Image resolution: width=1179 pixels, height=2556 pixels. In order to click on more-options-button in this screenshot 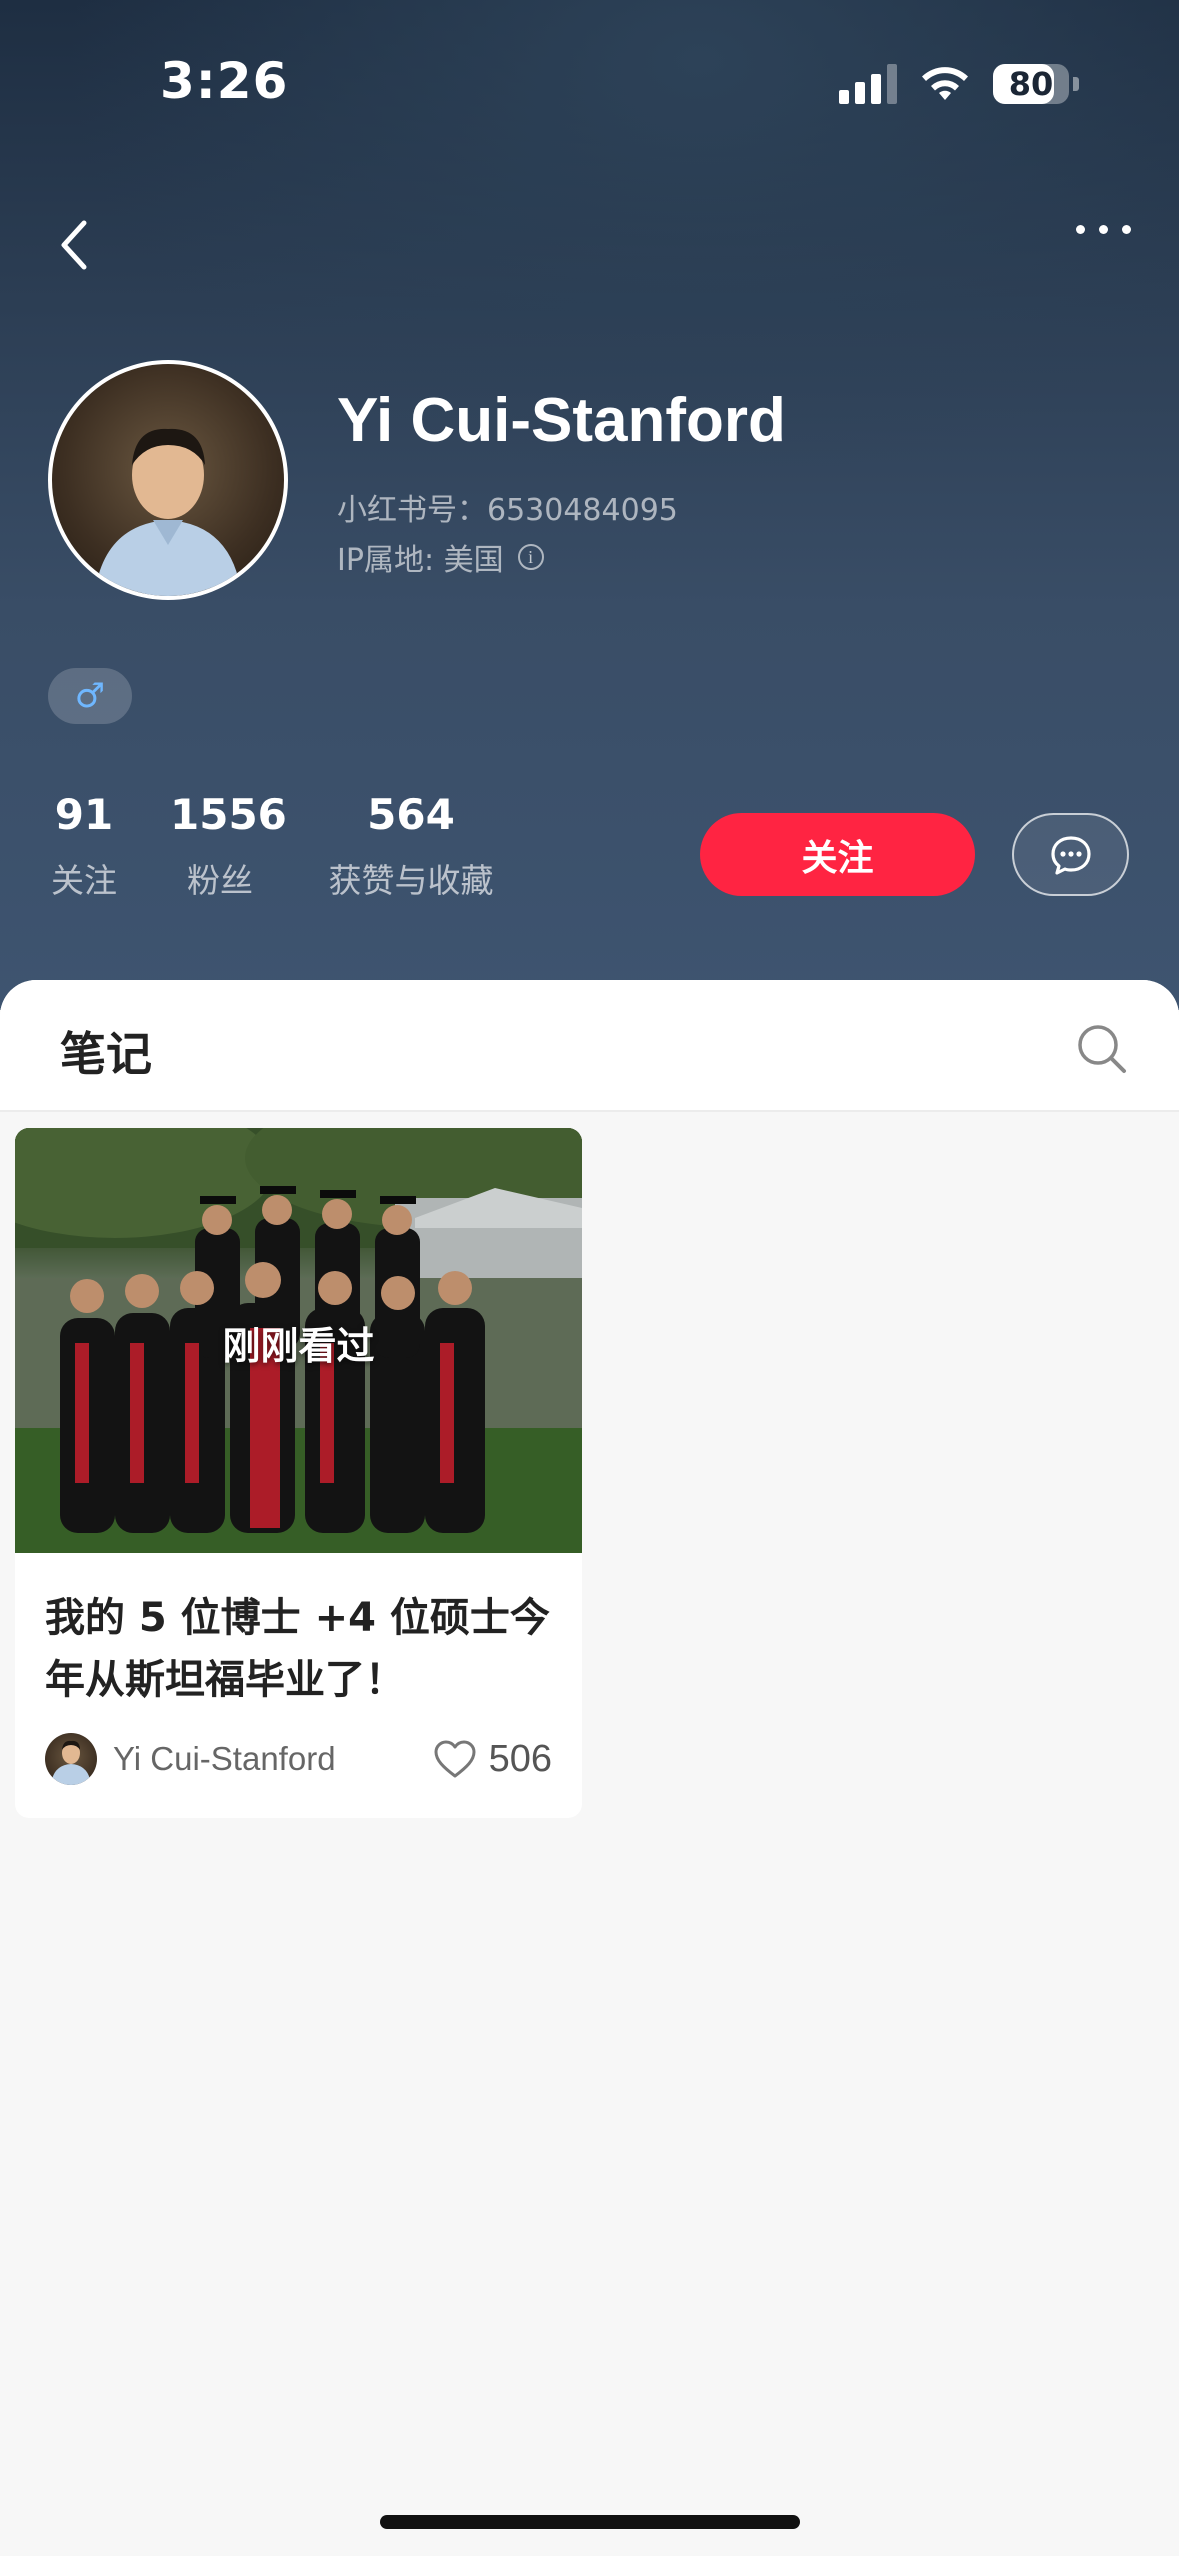, I will do `click(1103, 229)`.